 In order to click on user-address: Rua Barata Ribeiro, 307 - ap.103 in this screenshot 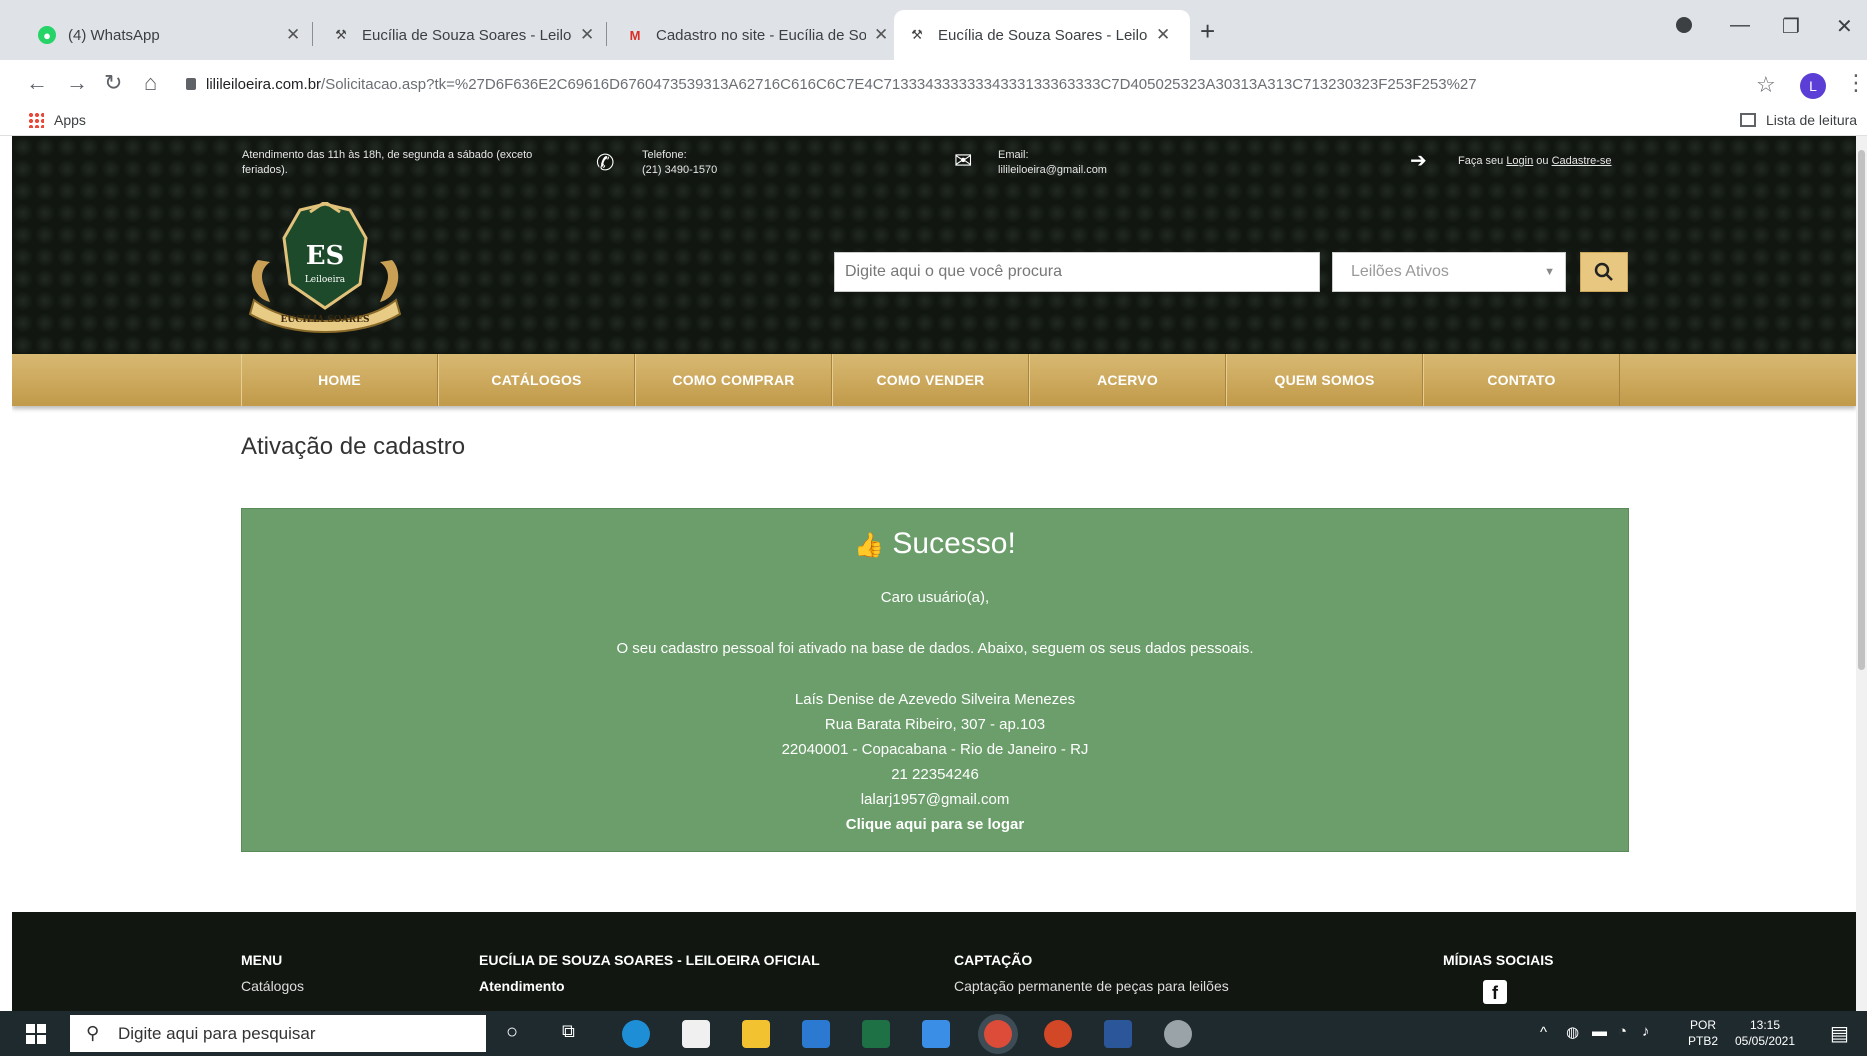, I will do `click(935, 724)`.